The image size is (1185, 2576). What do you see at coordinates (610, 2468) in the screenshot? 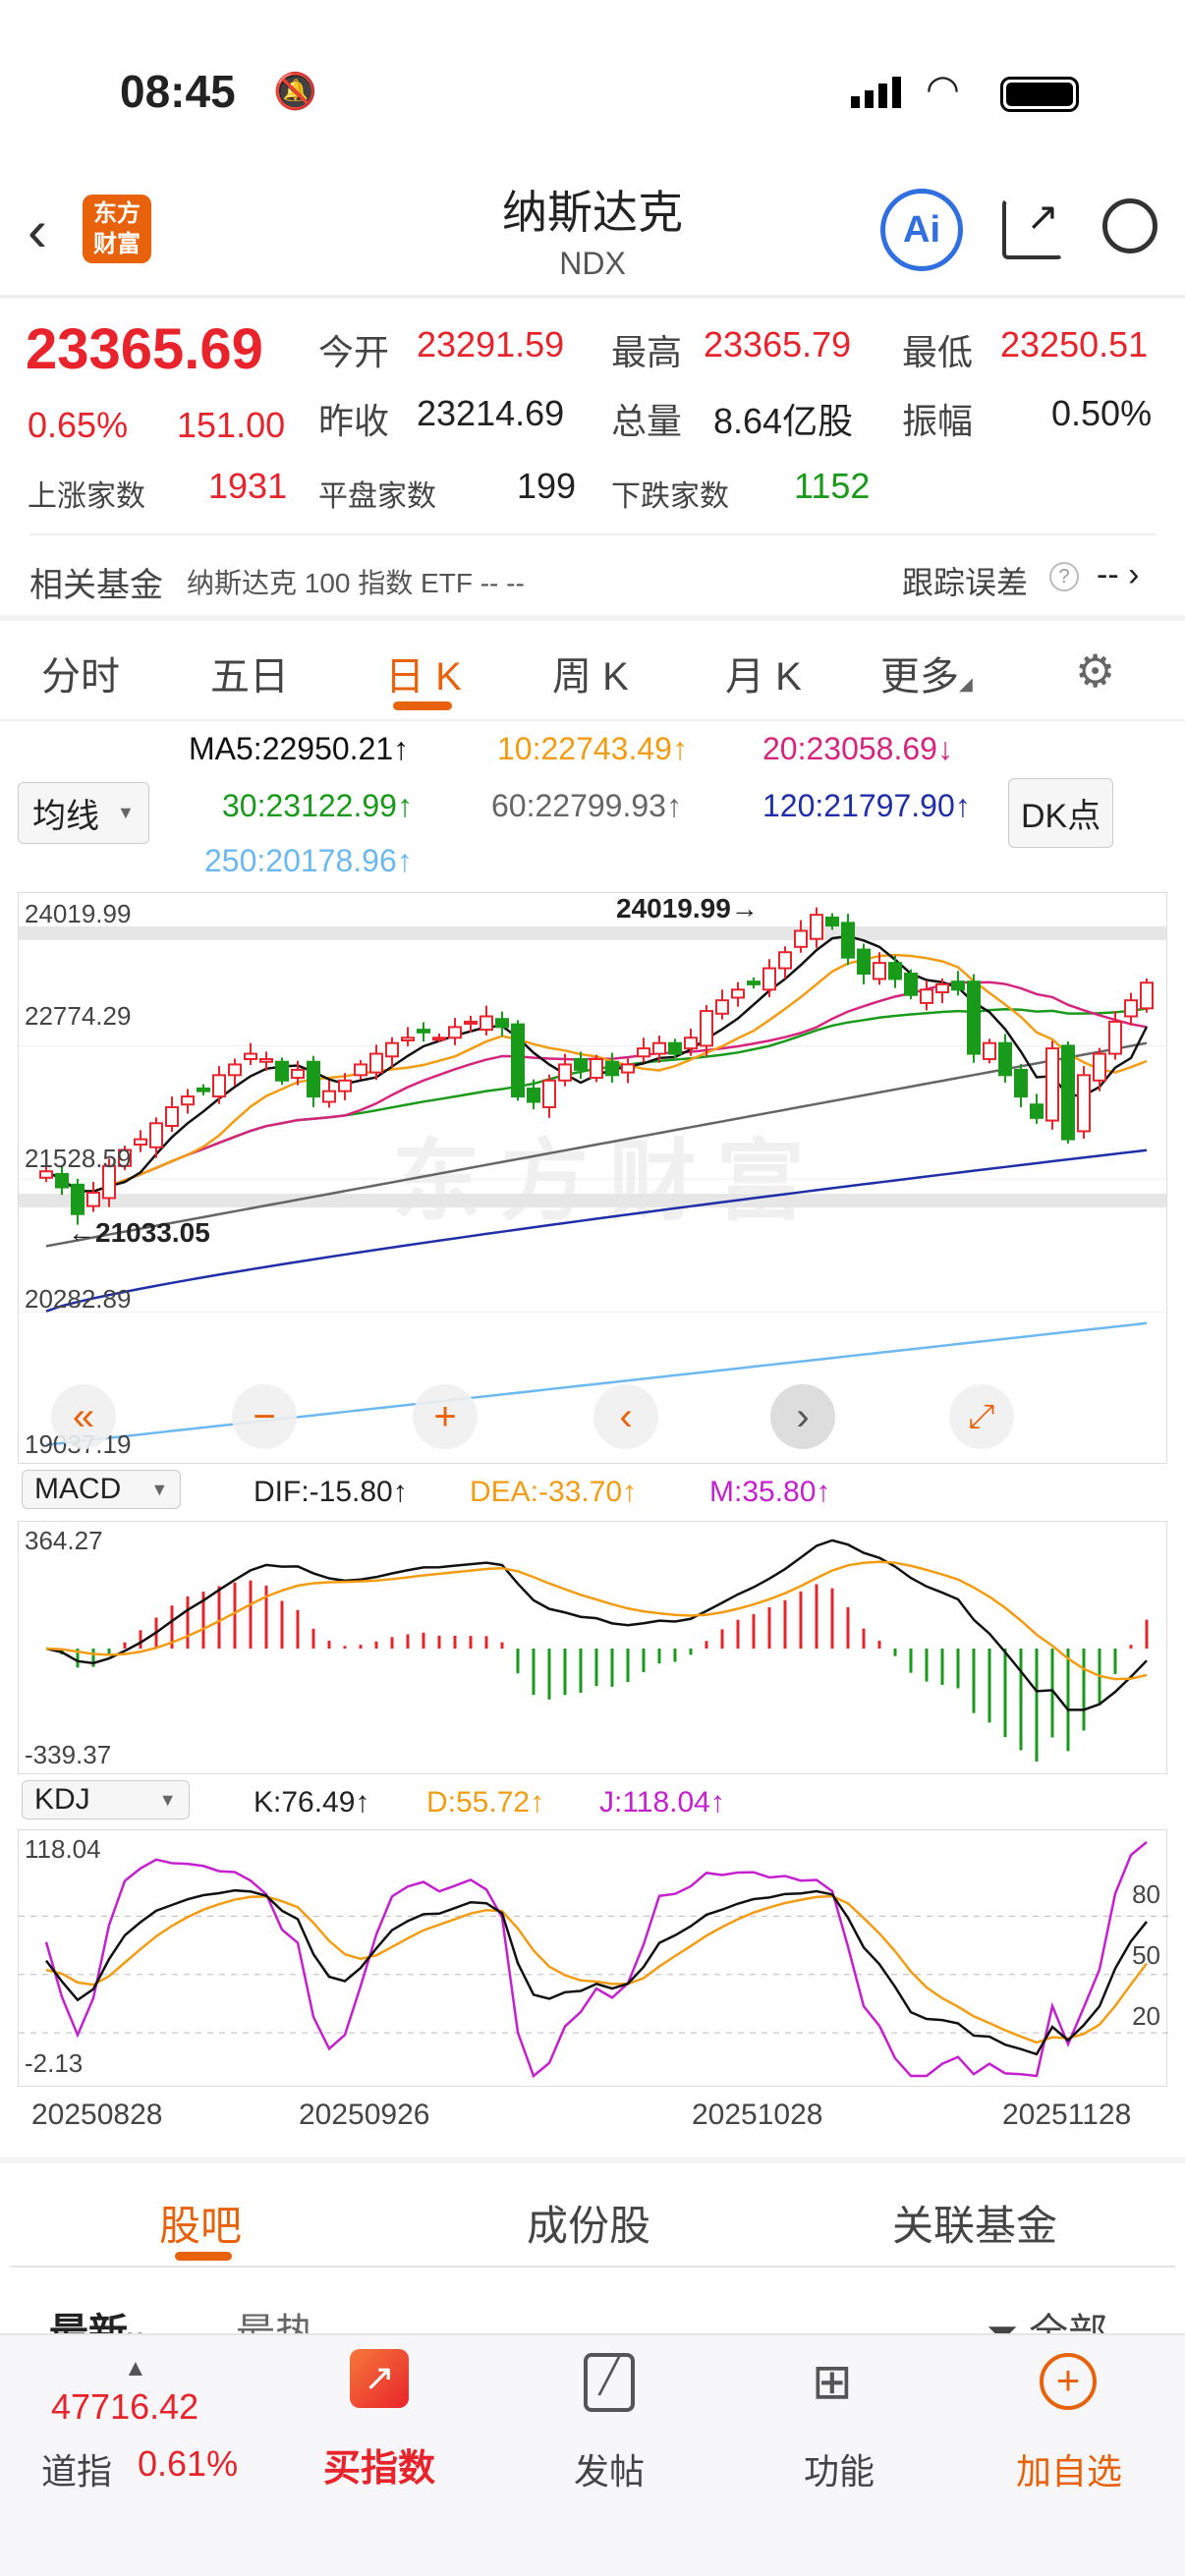
I see `post-button: 发帖` at bounding box center [610, 2468].